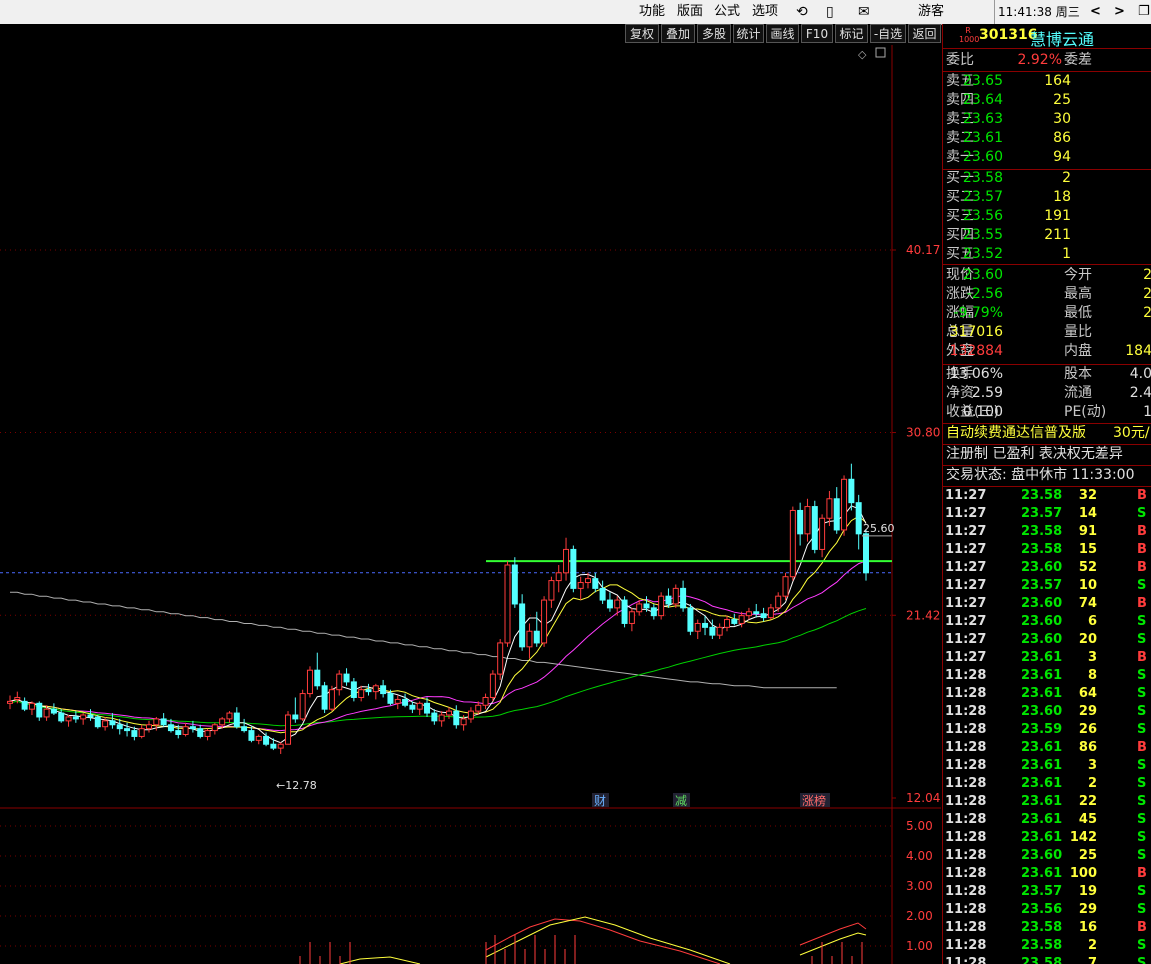 The height and width of the screenshot is (964, 1151). I want to click on ask-row: 卖一 23.60 94, so click(1047, 157).